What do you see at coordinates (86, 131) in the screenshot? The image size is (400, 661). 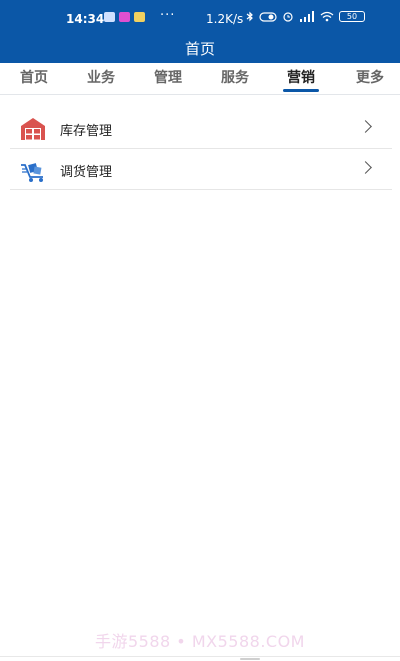 I see `list-item-label: 库存管理` at bounding box center [86, 131].